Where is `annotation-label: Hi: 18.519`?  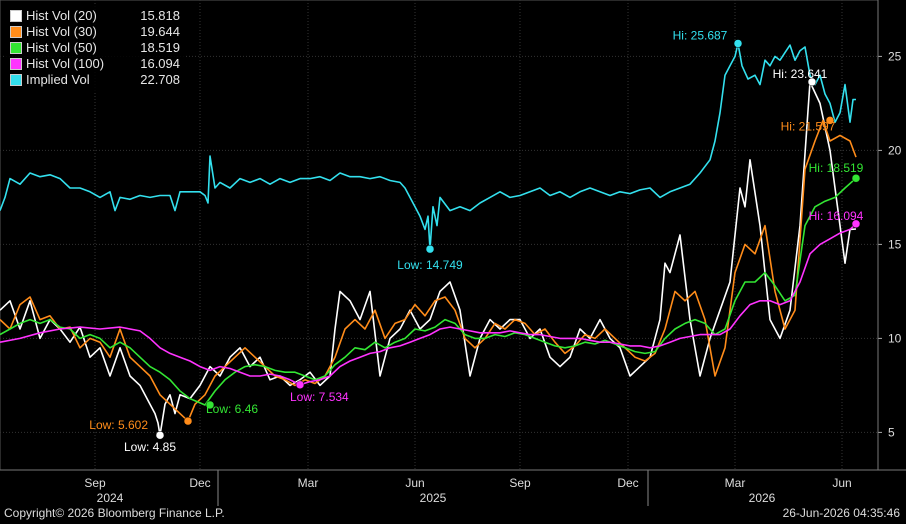 annotation-label: Hi: 18.519 is located at coordinates (836, 168).